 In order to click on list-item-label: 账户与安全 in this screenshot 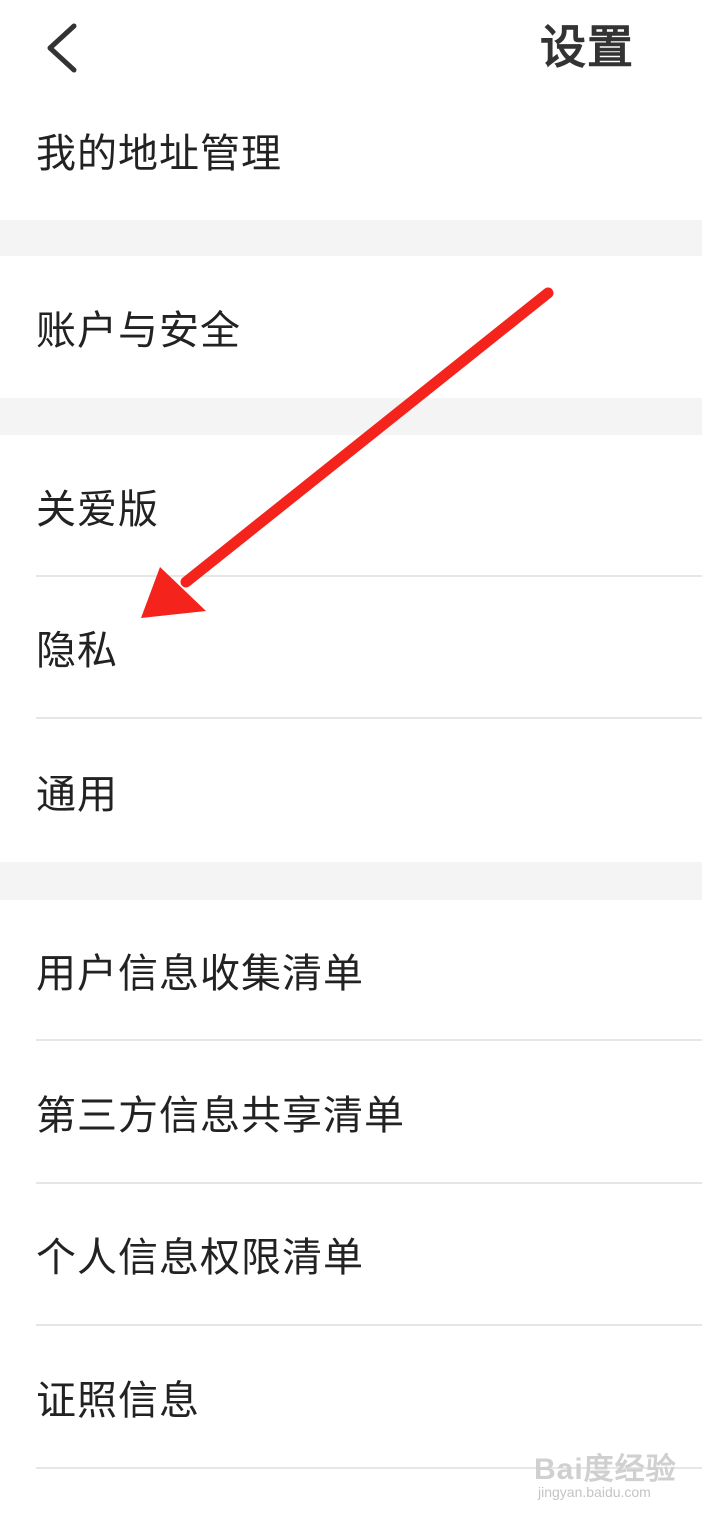, I will do `click(138, 331)`.